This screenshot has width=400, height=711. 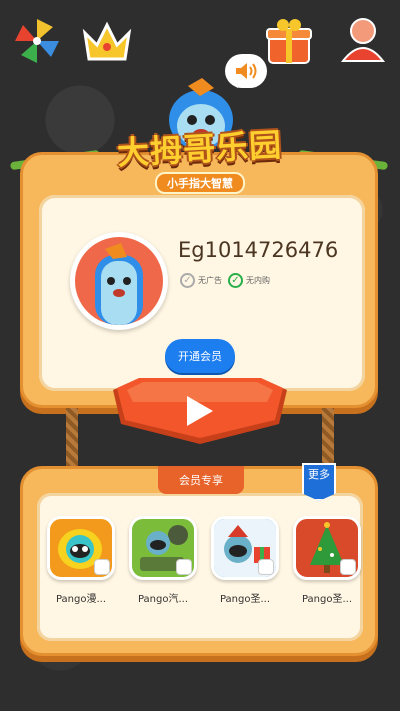 I want to click on vip-button: 开通会员, so click(x=200, y=356).